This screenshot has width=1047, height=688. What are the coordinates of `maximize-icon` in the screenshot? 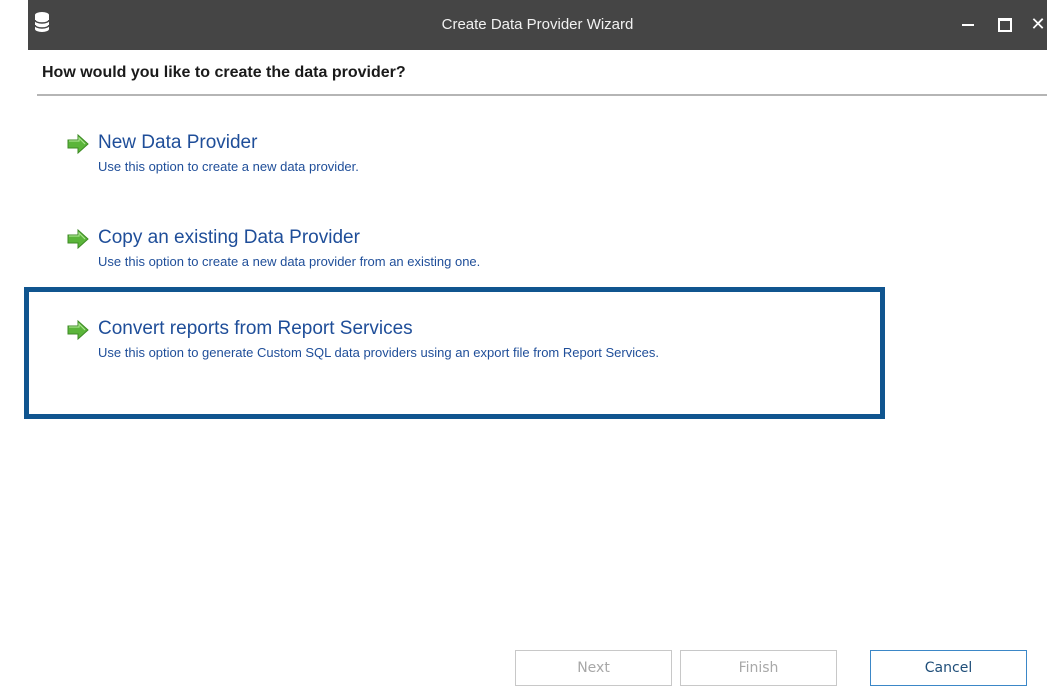 It's located at (1005, 25).